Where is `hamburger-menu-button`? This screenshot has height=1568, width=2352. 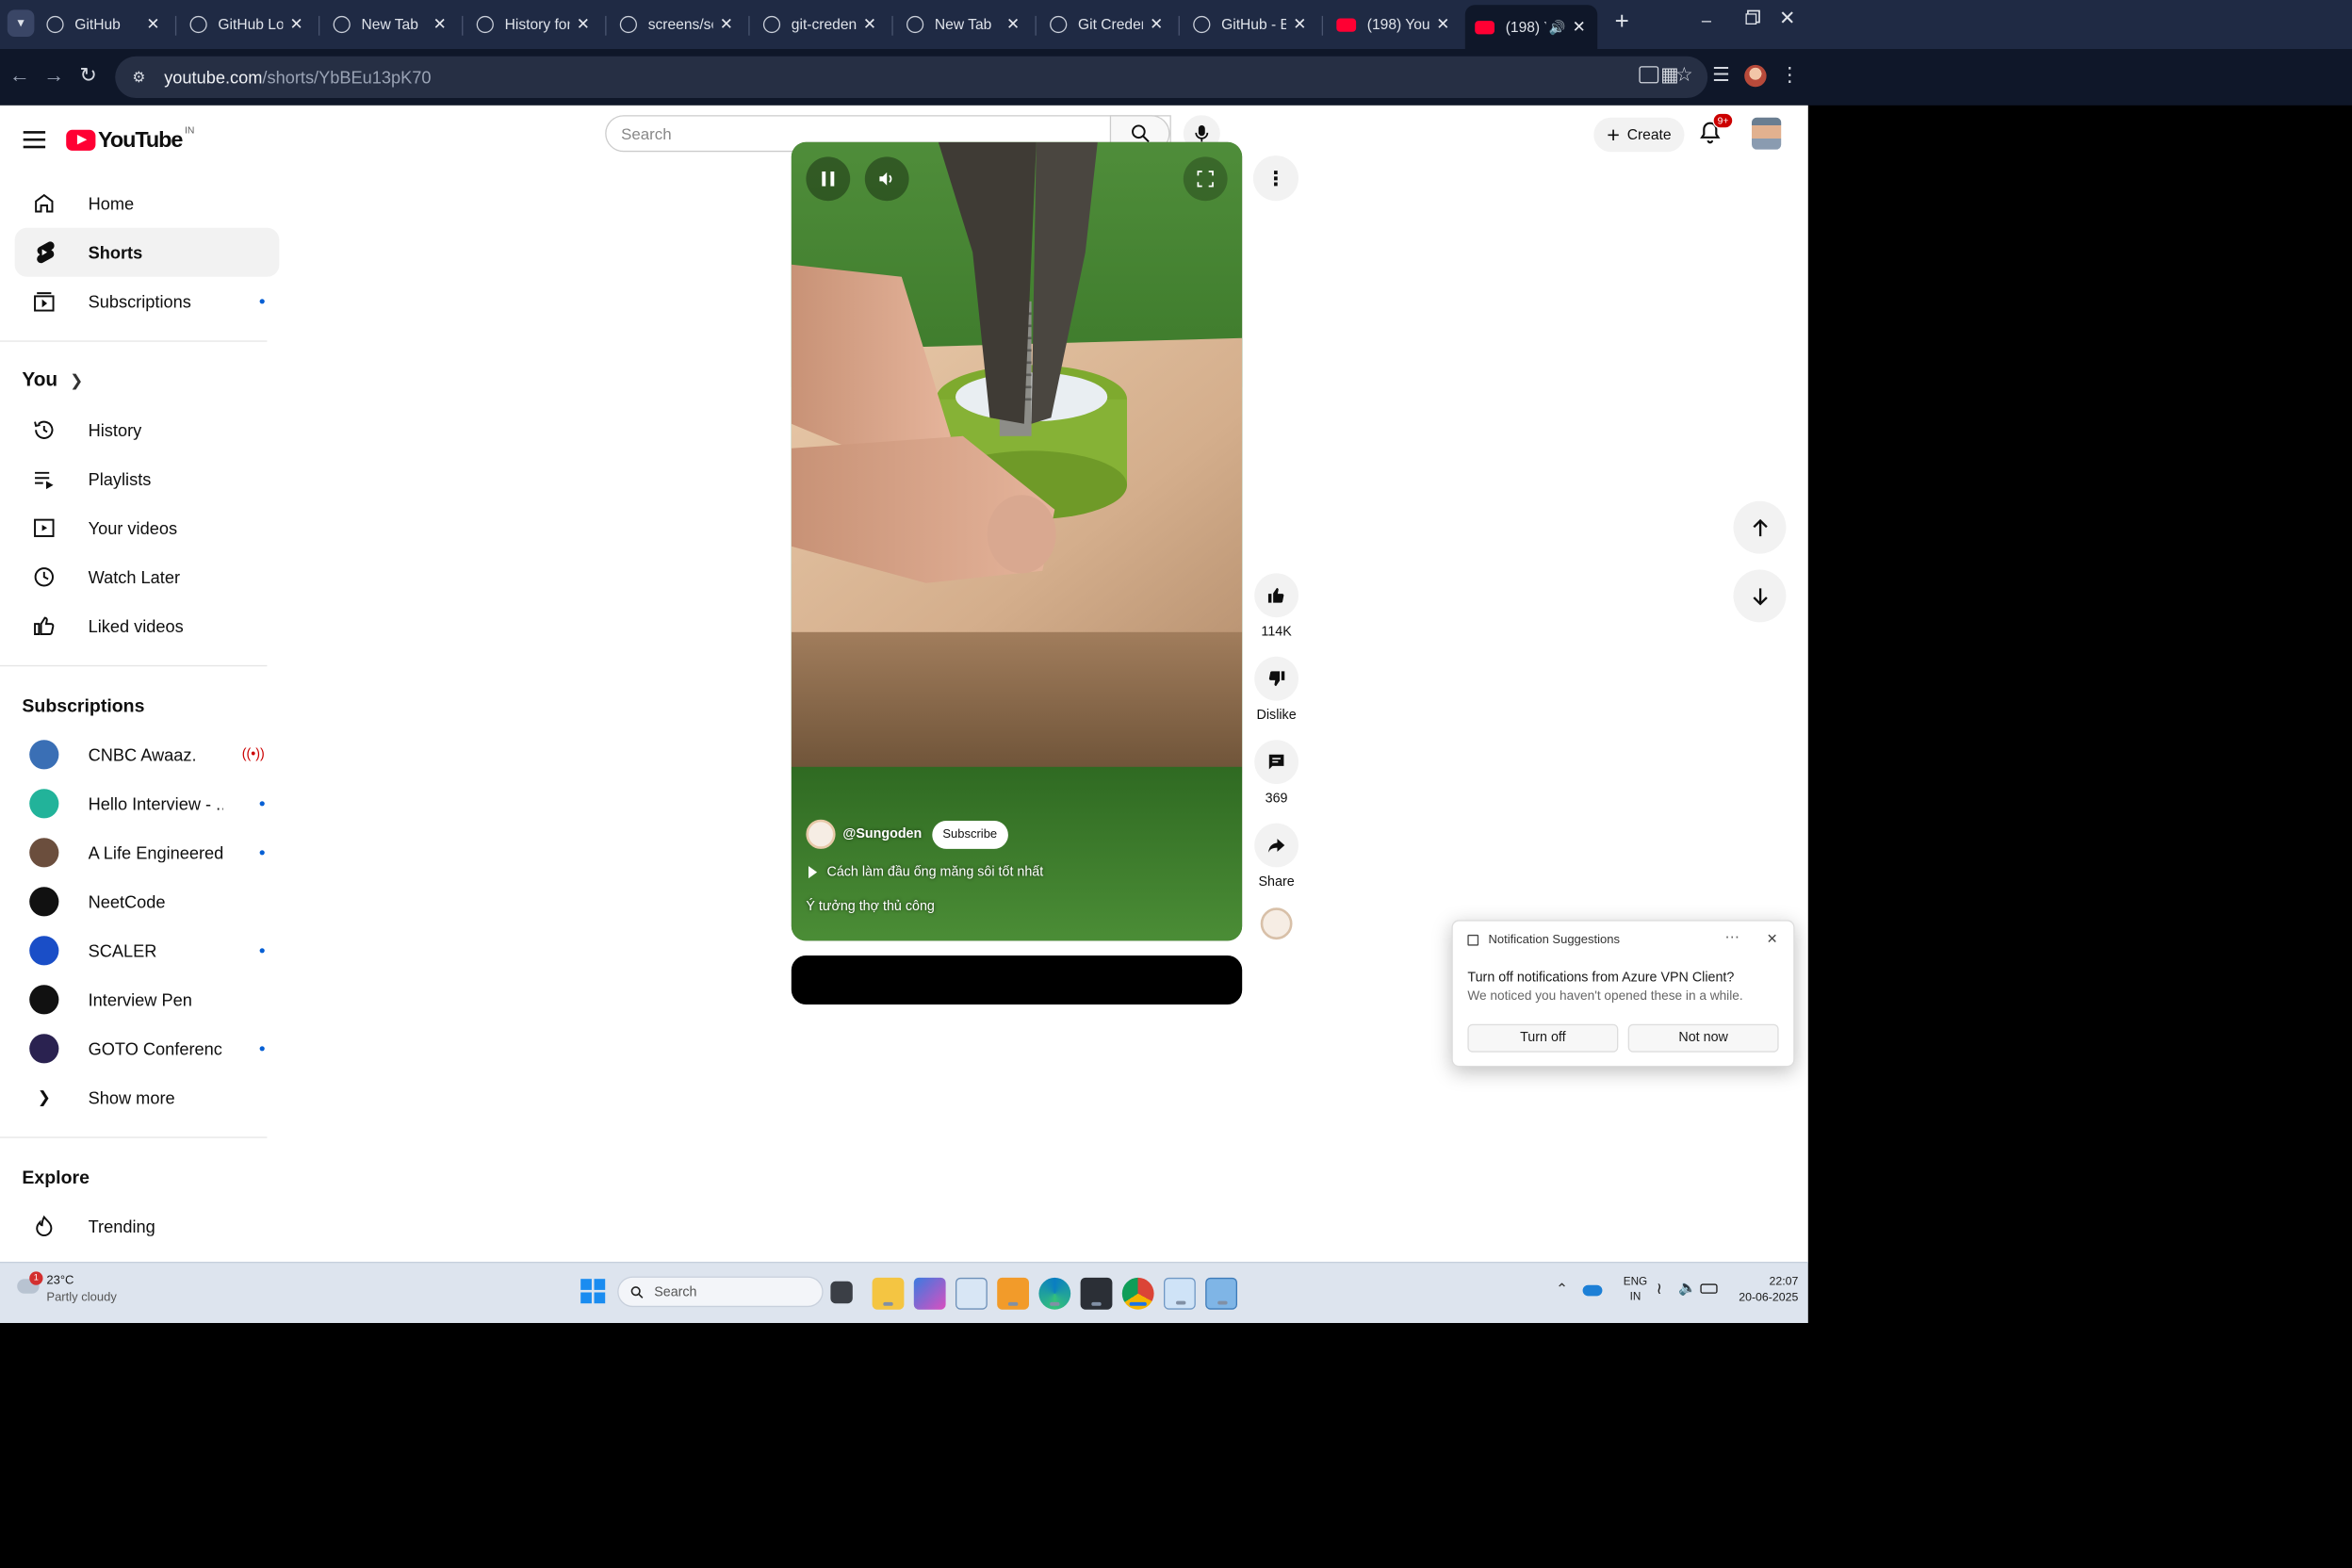
hamburger-menu-button is located at coordinates (34, 140).